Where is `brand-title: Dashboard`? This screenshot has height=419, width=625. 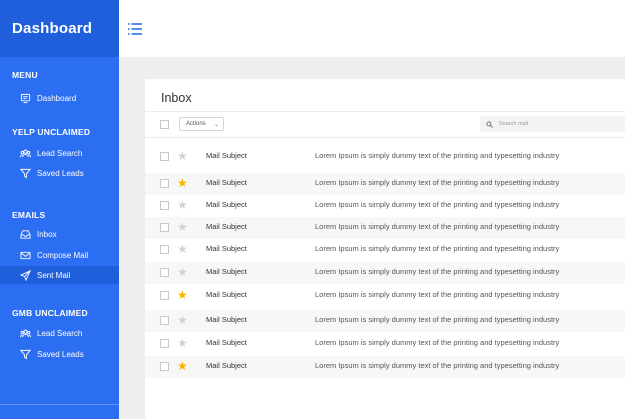
brand-title: Dashboard is located at coordinates (59, 28).